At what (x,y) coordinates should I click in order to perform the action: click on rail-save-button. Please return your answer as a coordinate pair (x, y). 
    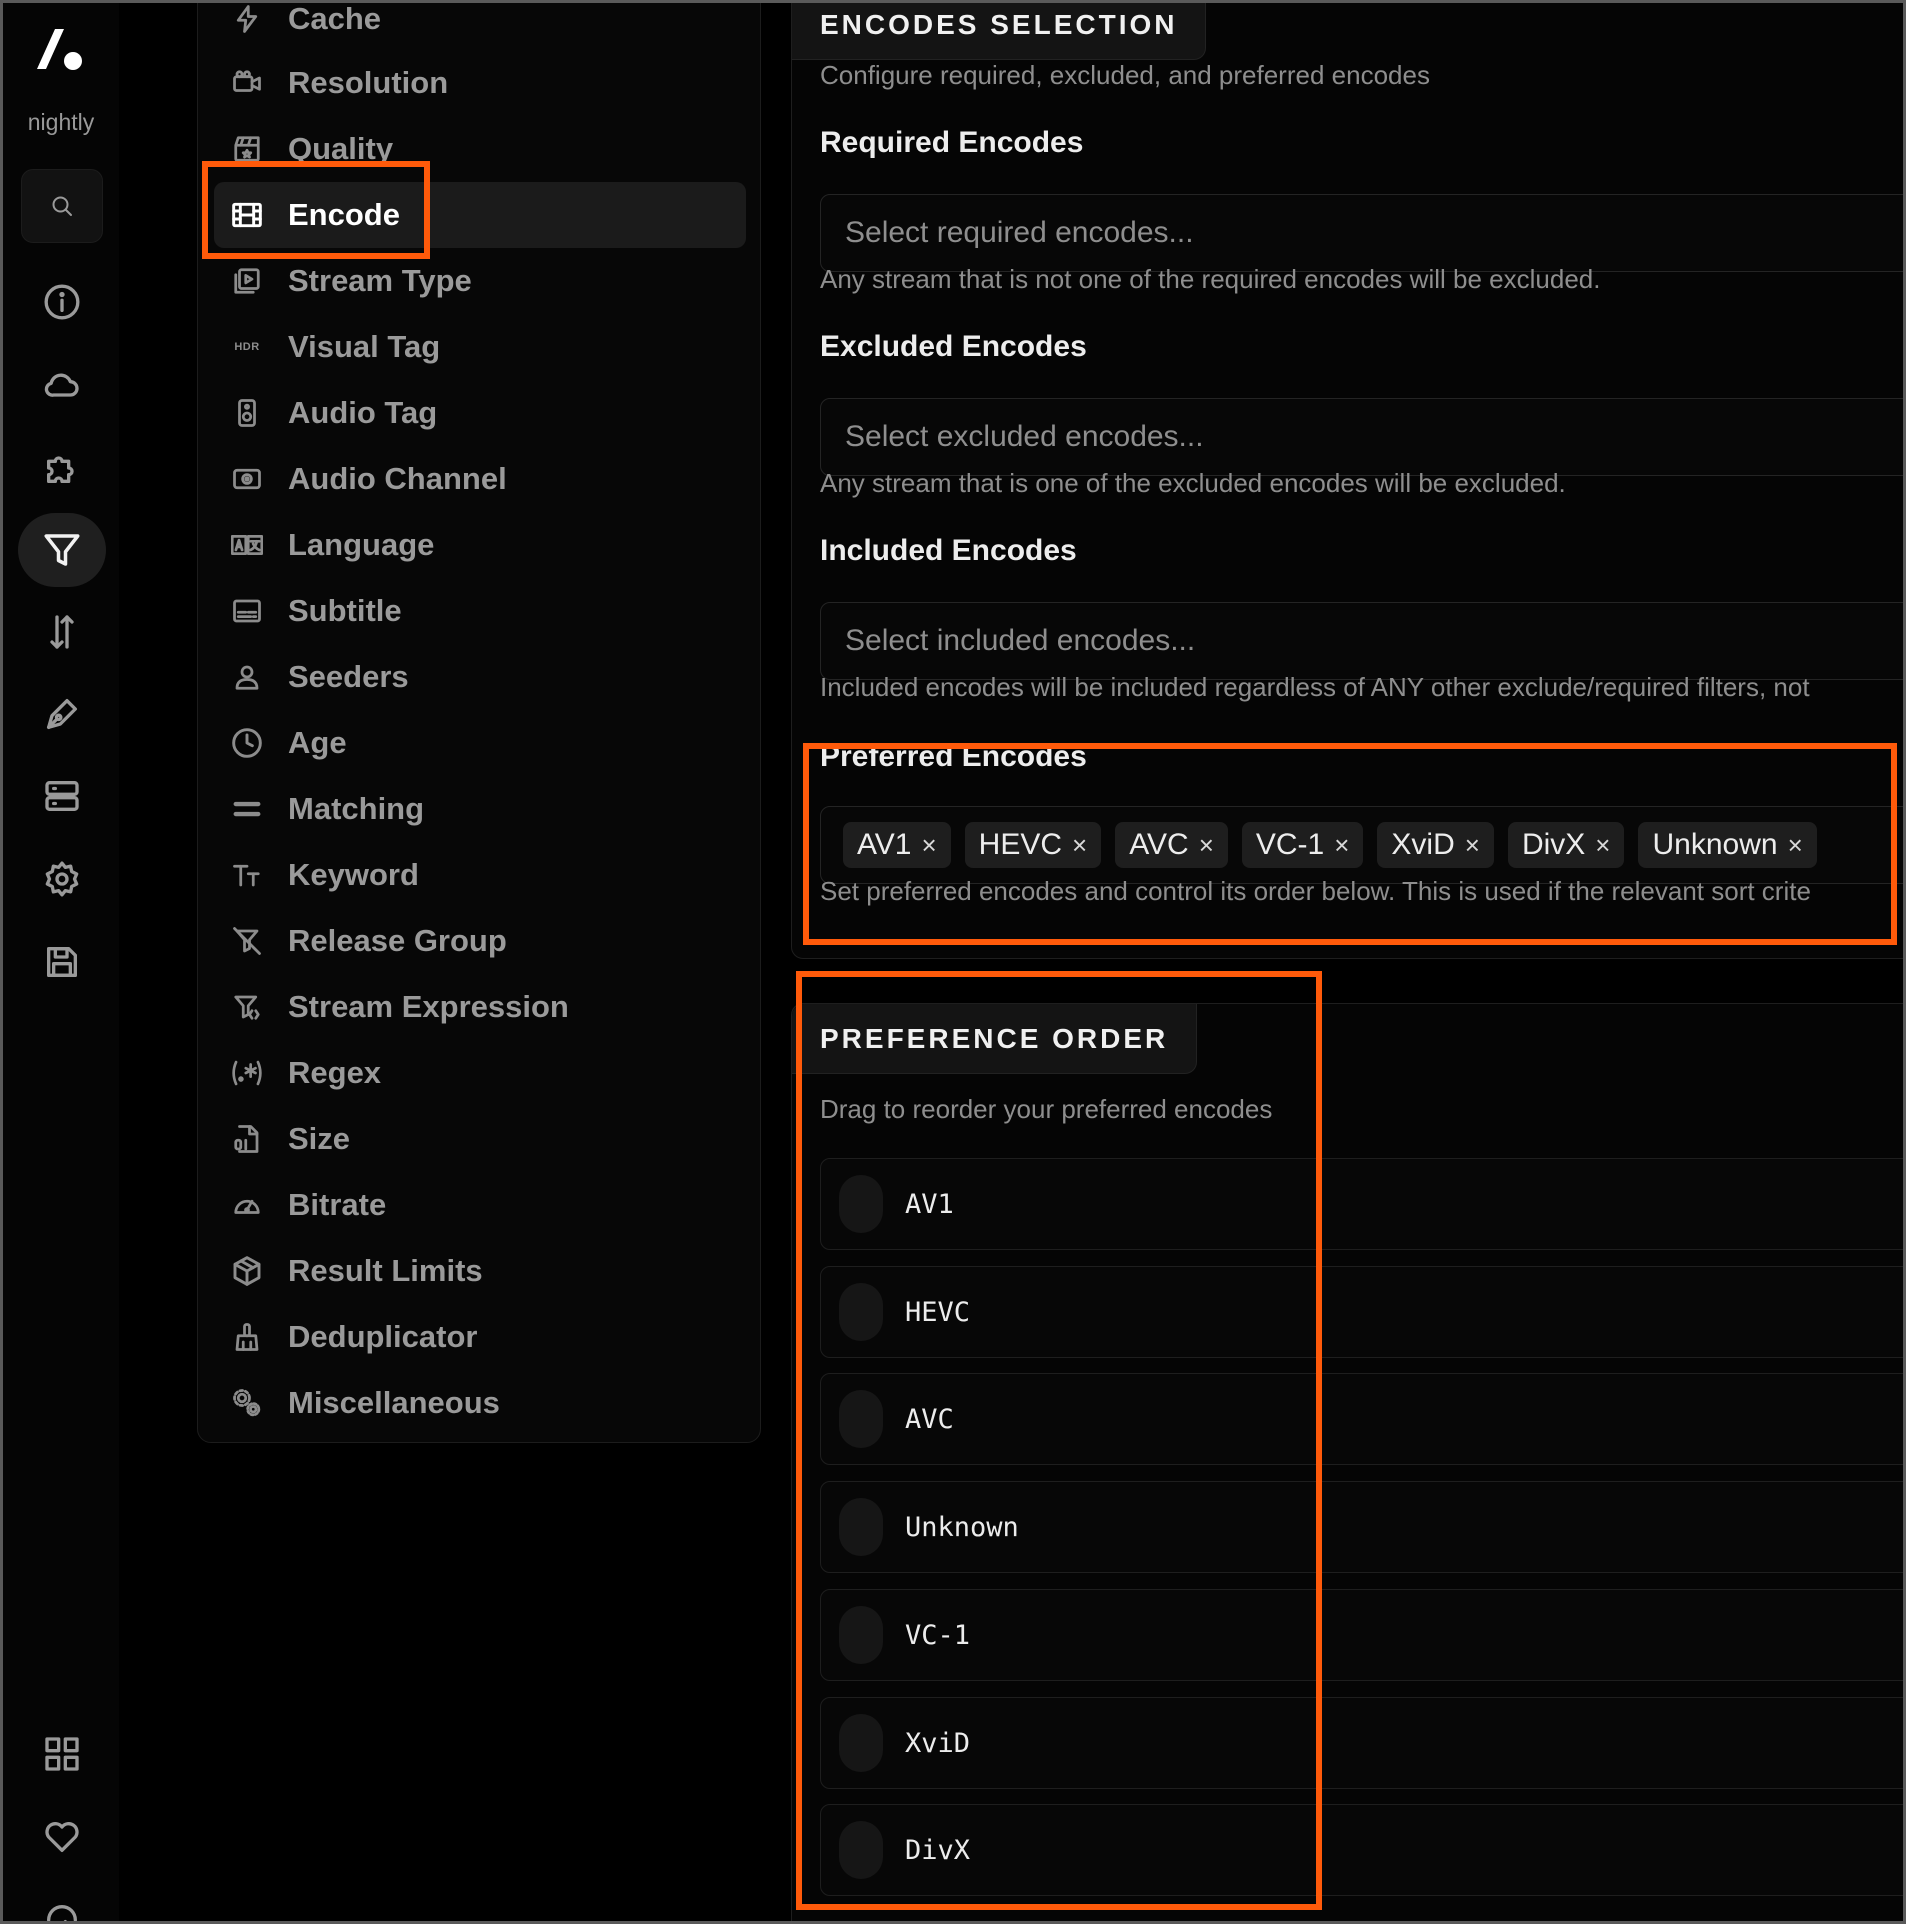
    Looking at the image, I should click on (62, 962).